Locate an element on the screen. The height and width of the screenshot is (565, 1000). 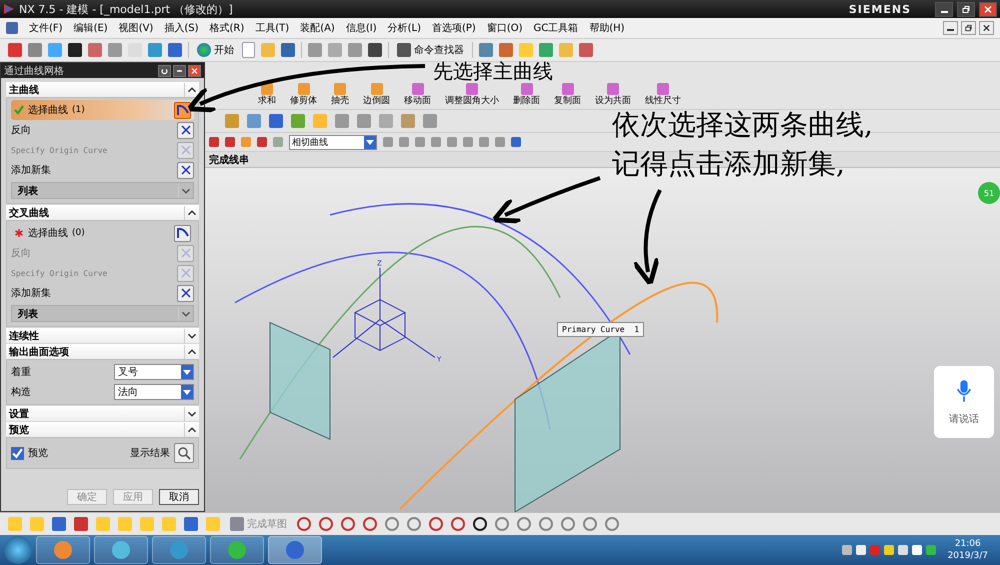
ribbon-button: 调整圆角大小 is located at coordinates (472, 94).